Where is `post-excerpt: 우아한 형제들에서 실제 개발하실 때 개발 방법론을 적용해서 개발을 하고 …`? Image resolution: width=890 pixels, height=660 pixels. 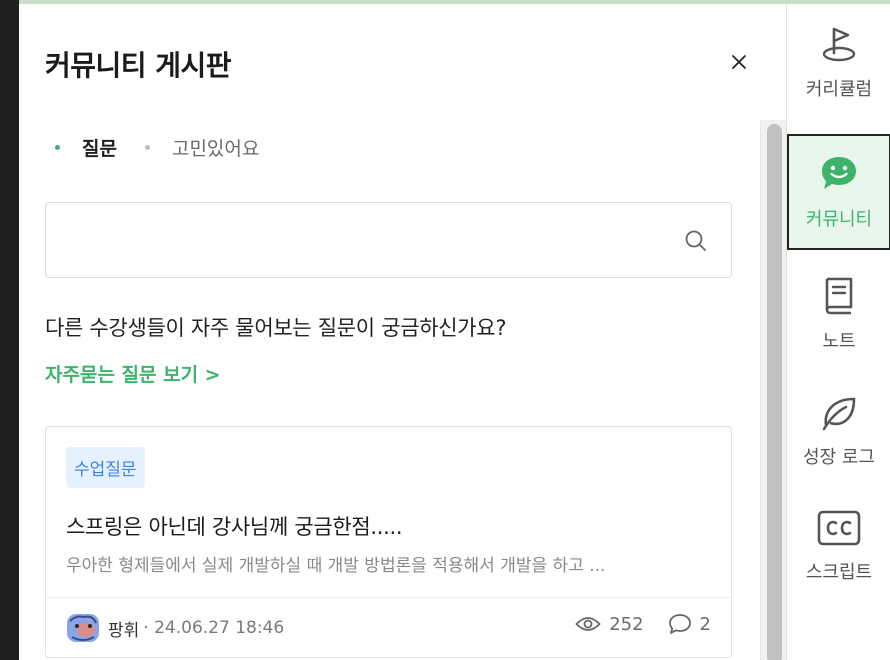
post-excerpt: 우아한 형제들에서 실제 개발하실 때 개발 방법론을 적용해서 개발을 하고 … is located at coordinates (336, 566).